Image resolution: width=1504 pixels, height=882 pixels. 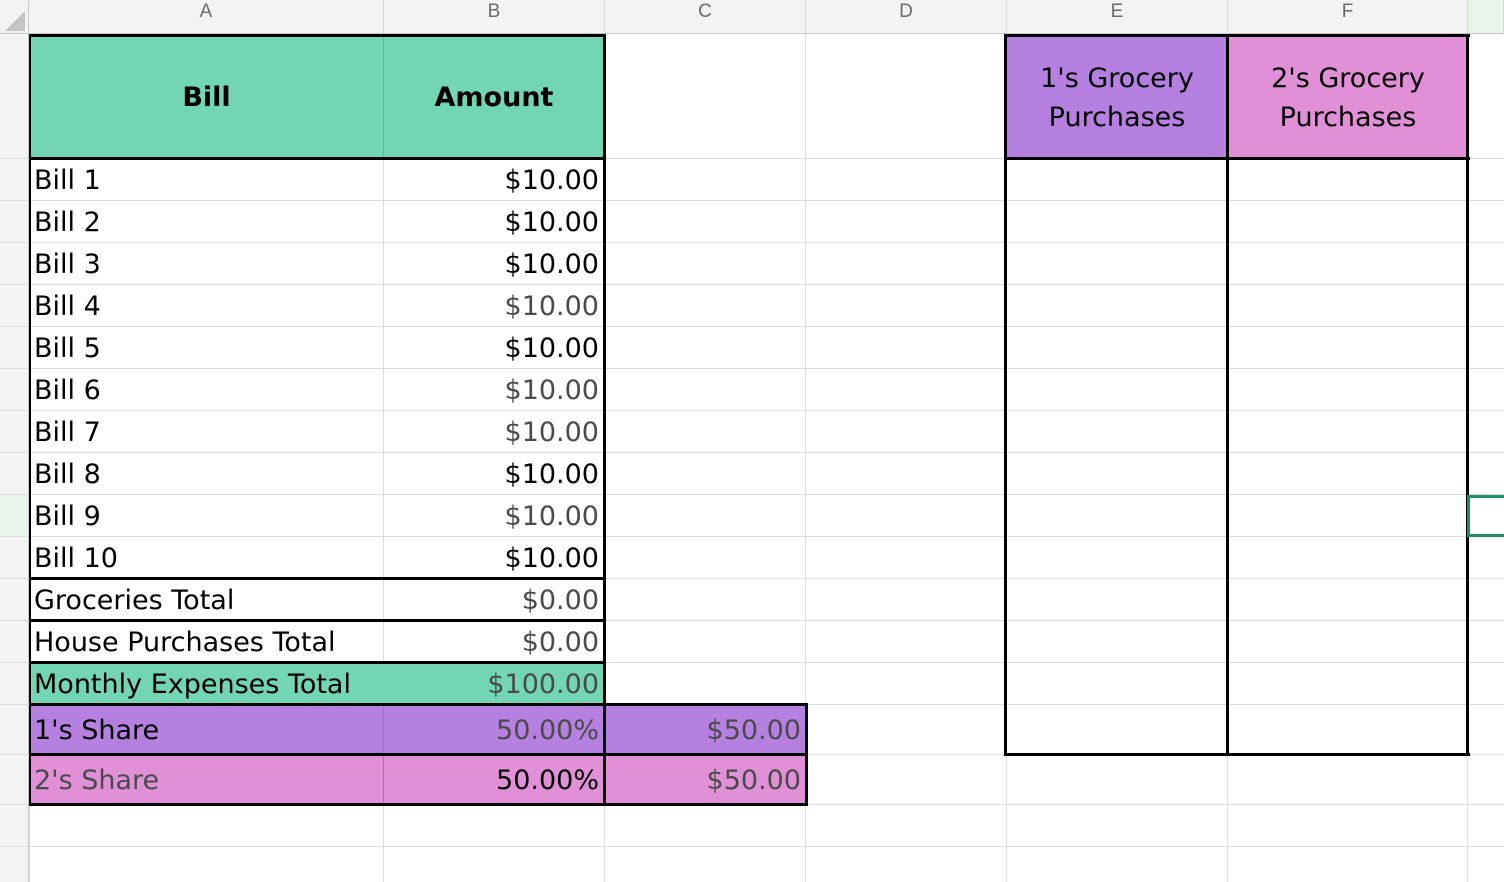 What do you see at coordinates (494, 97) in the screenshot?
I see `amount-header-cell: Amount` at bounding box center [494, 97].